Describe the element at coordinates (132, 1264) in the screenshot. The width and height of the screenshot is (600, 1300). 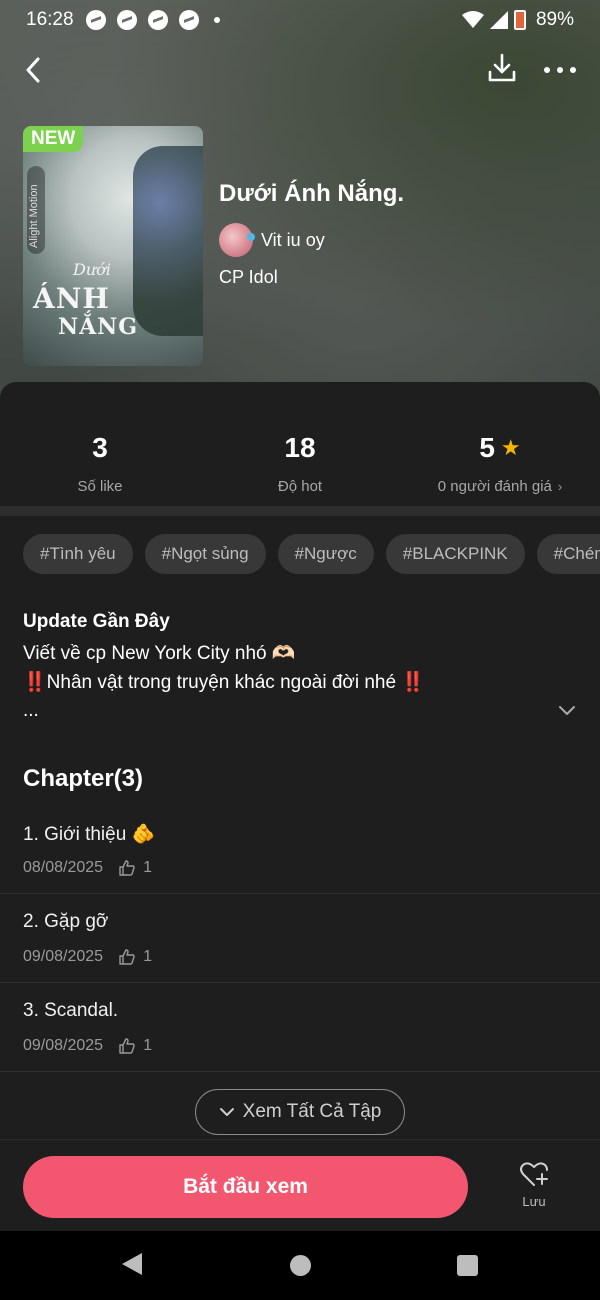
I see `system-back-icon` at that location.